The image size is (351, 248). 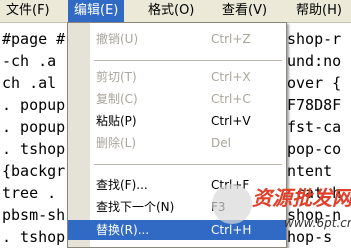 What do you see at coordinates (116, 143) in the screenshot?
I see `delete-label: 删除(L)` at bounding box center [116, 143].